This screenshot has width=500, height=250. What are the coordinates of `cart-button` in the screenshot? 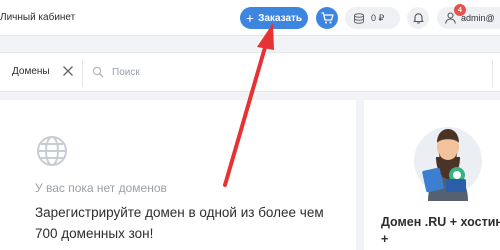 It's located at (327, 18).